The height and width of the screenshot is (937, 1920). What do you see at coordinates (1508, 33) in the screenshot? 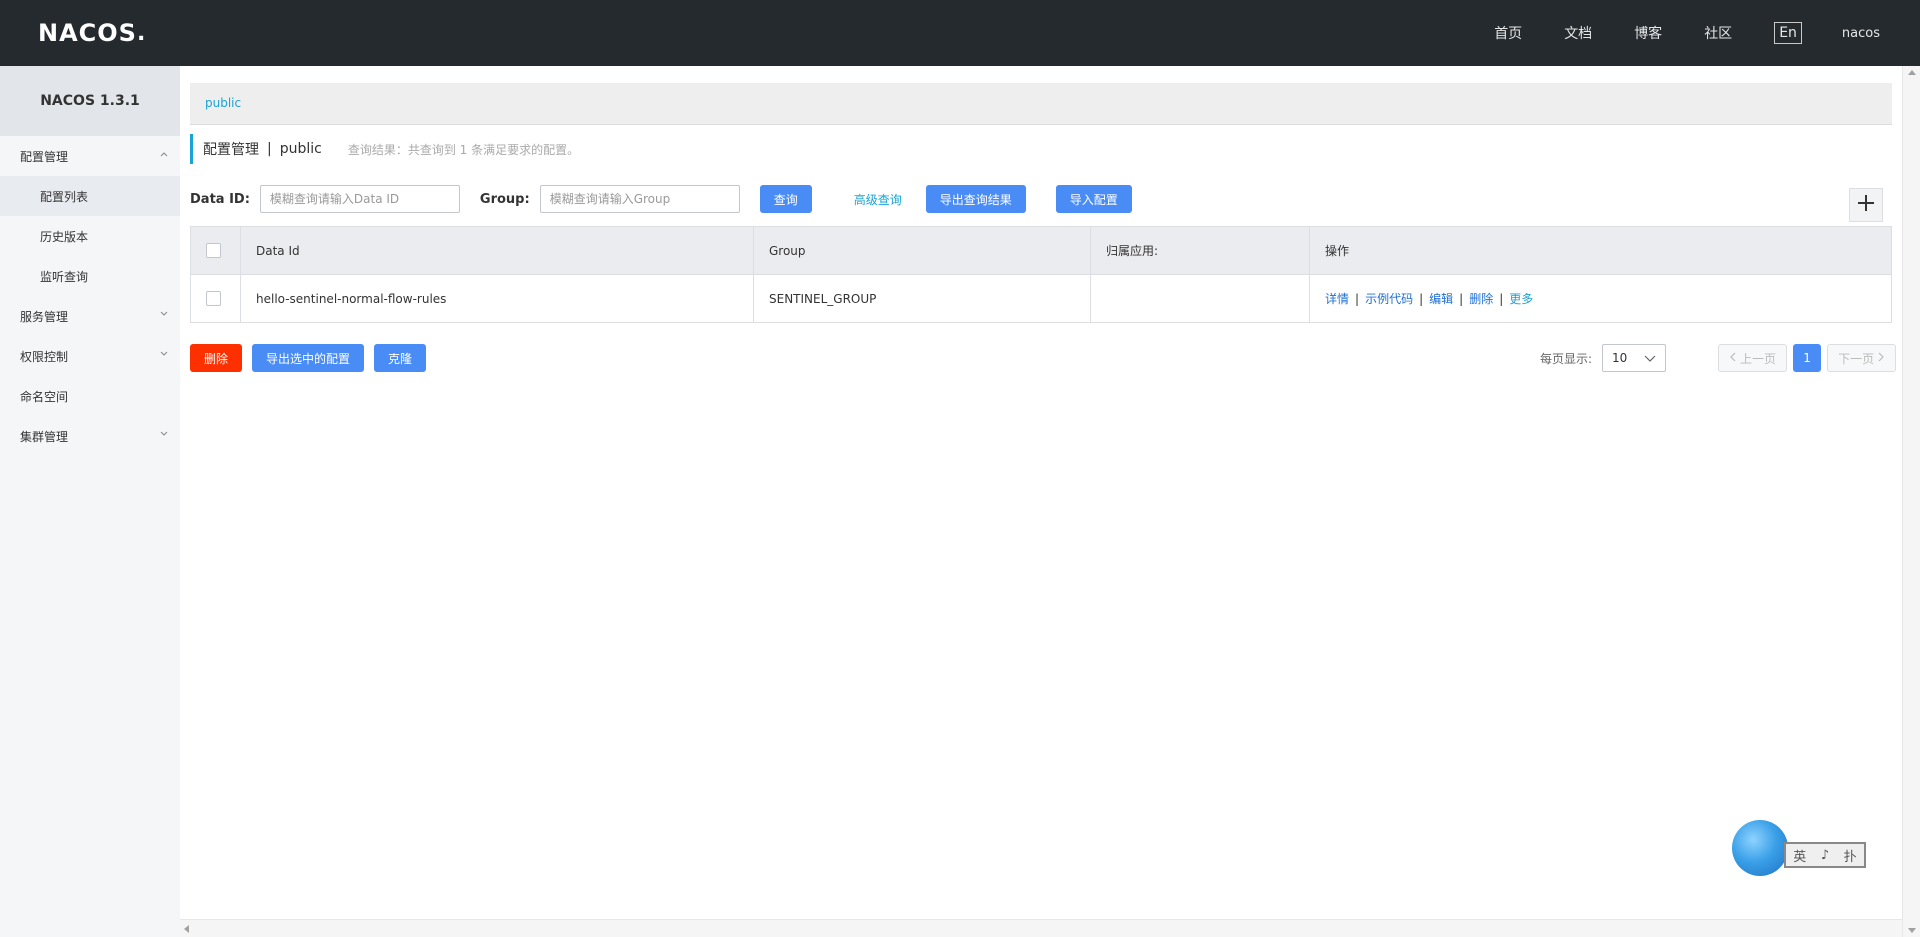
I see `nav-home: 首页` at bounding box center [1508, 33].